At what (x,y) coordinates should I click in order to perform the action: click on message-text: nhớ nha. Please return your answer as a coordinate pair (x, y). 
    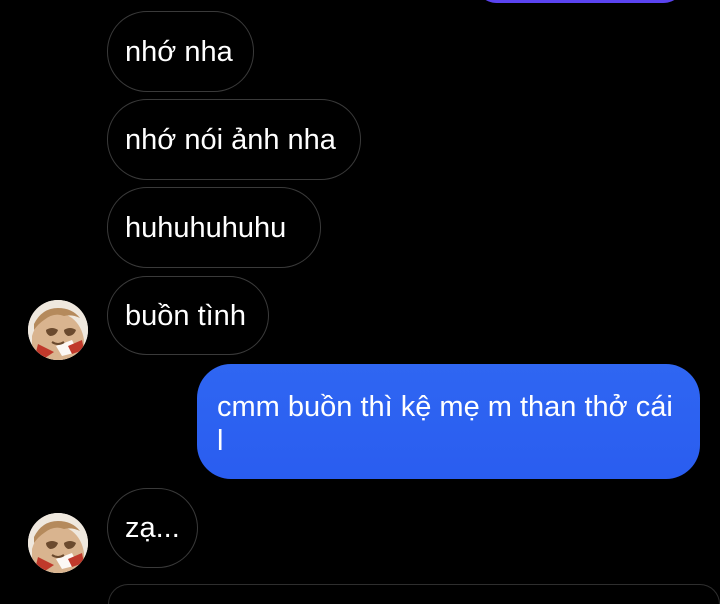
    Looking at the image, I should click on (179, 51).